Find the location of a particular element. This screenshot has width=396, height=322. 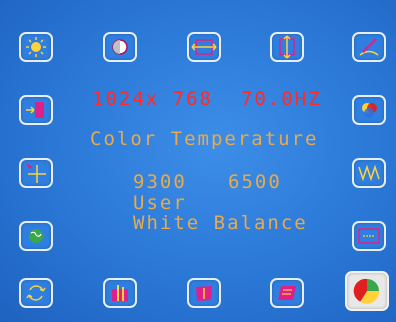

option-user: User is located at coordinates (160, 203).